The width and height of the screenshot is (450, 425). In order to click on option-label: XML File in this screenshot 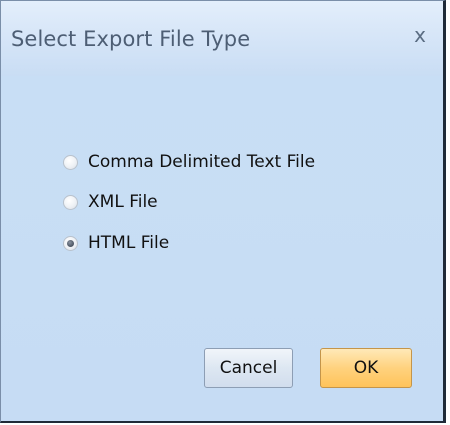, I will do `click(123, 202)`.